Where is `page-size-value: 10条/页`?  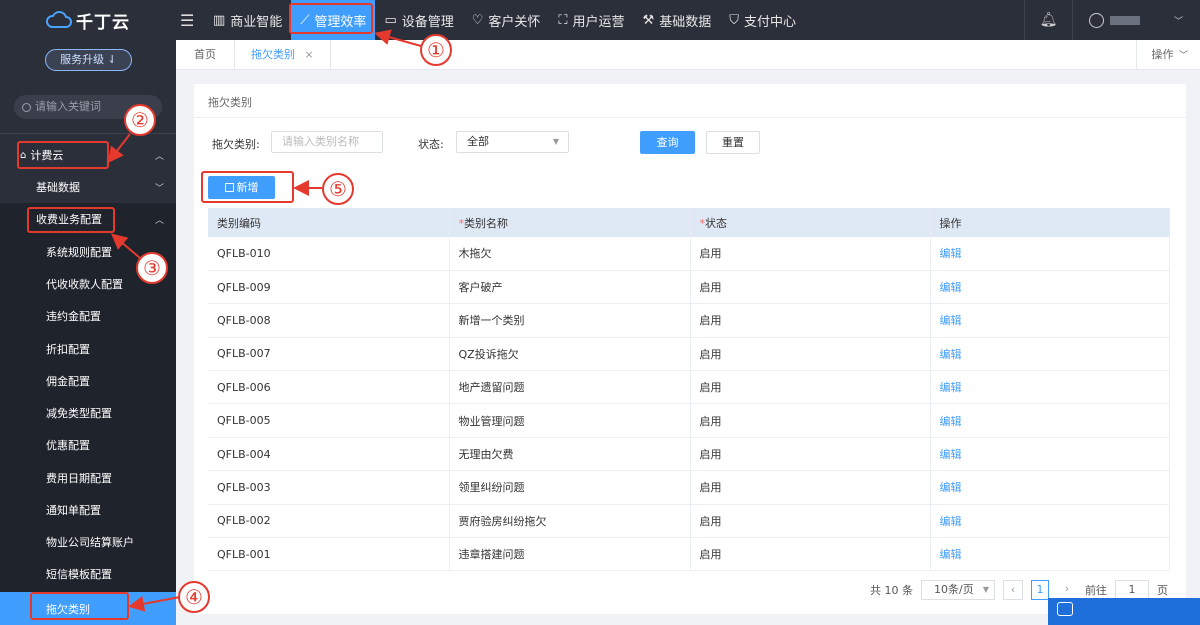
page-size-value: 10条/页 is located at coordinates (954, 589).